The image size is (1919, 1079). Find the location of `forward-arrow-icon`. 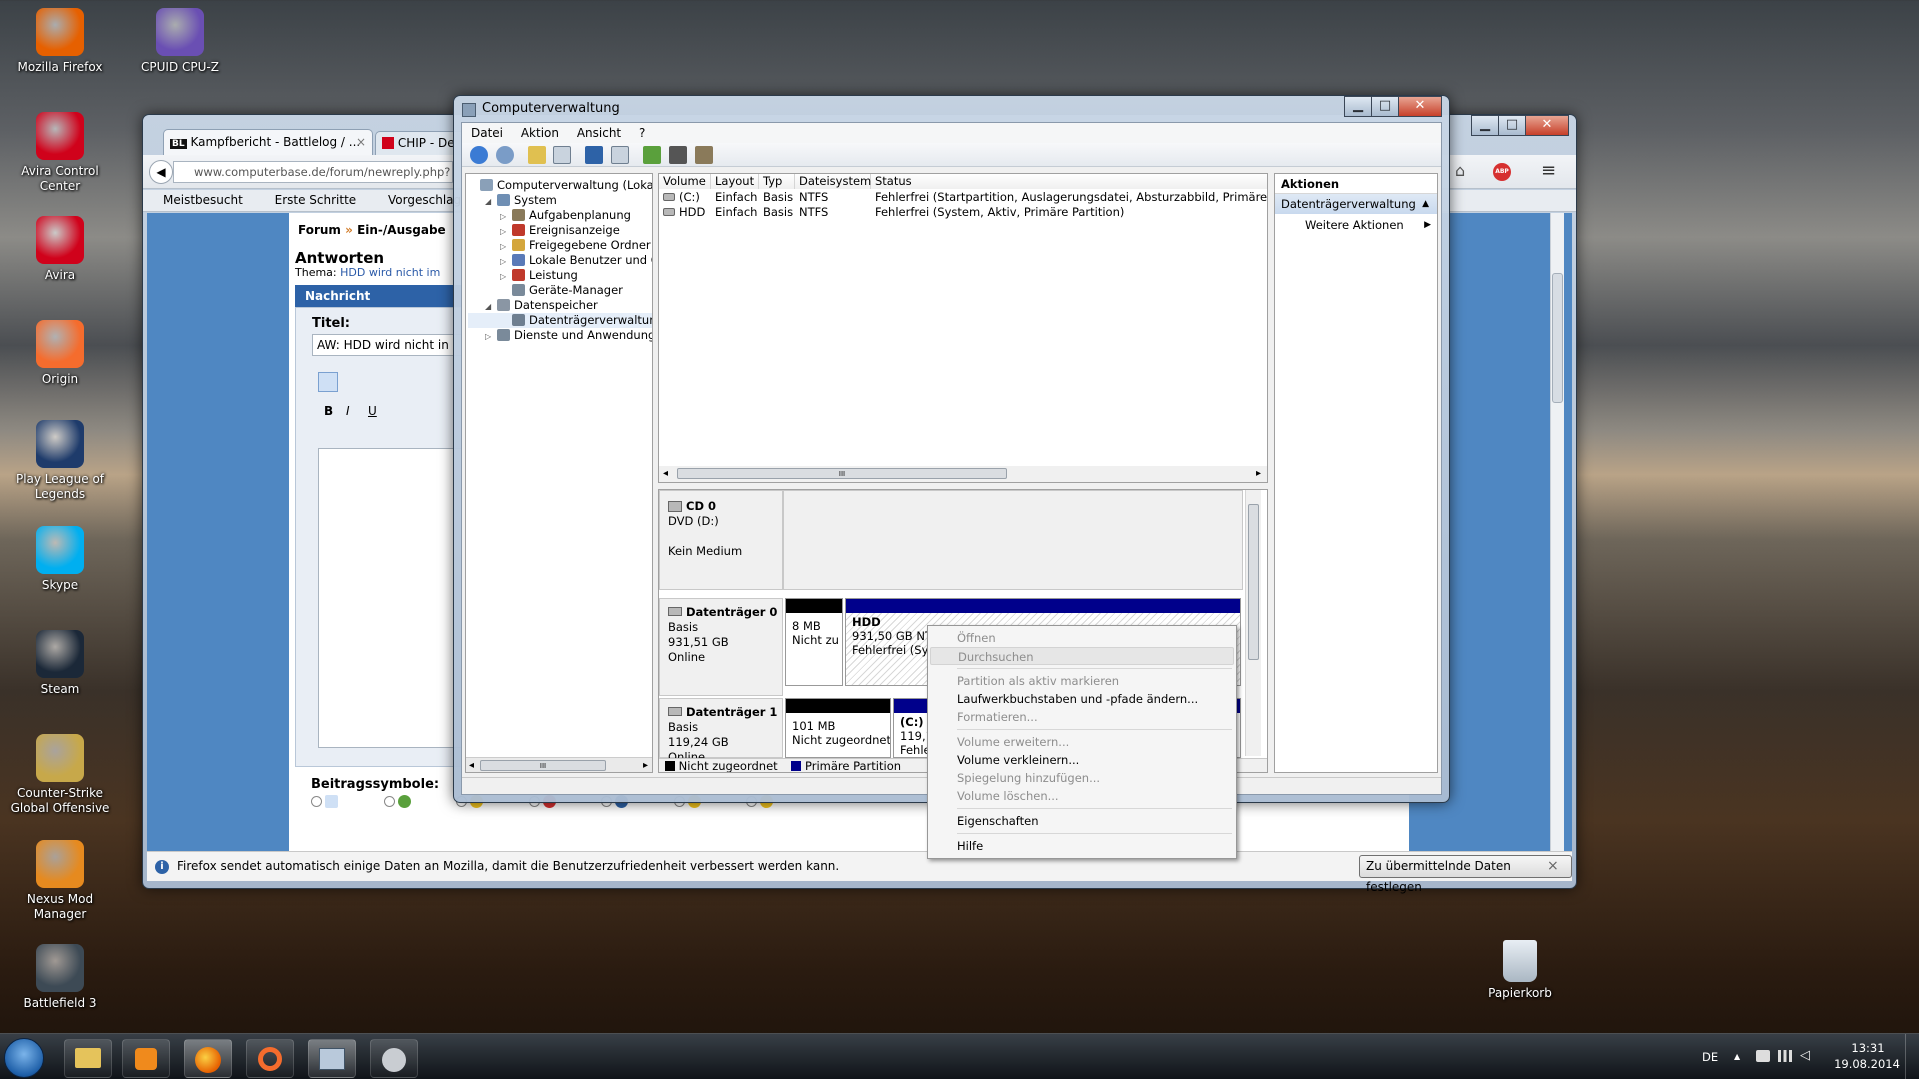

forward-arrow-icon is located at coordinates (504, 155).